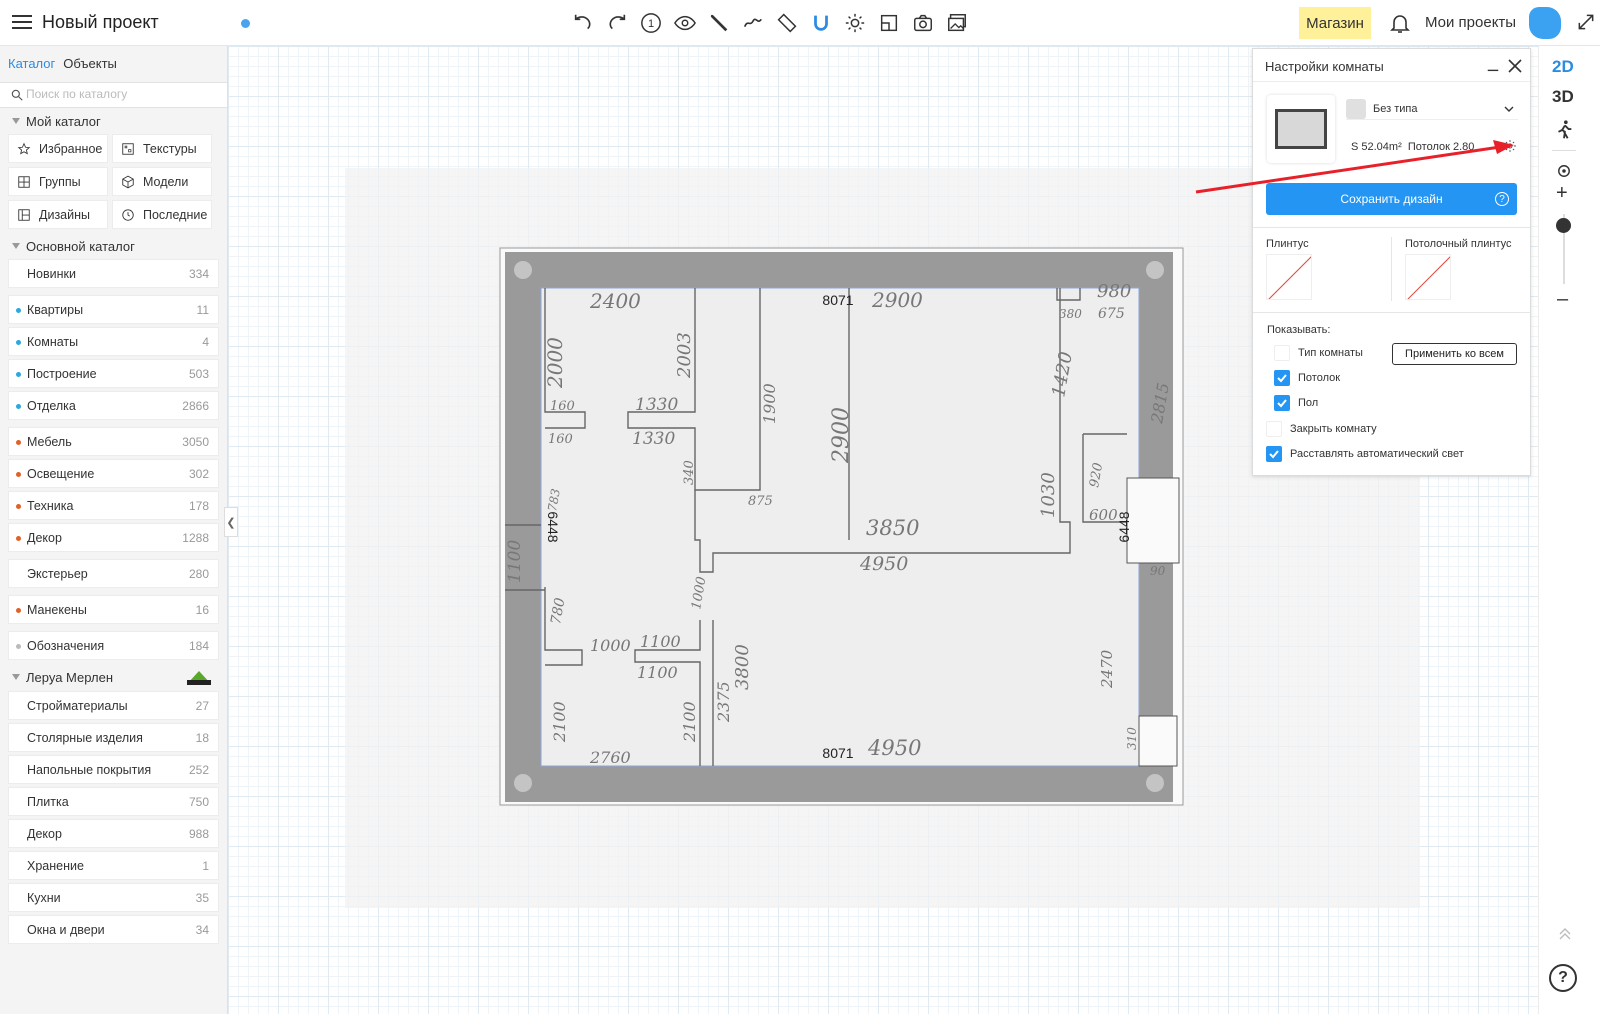  Describe the element at coordinates (787, 23) in the screenshot. I see `ruler-icon` at that location.